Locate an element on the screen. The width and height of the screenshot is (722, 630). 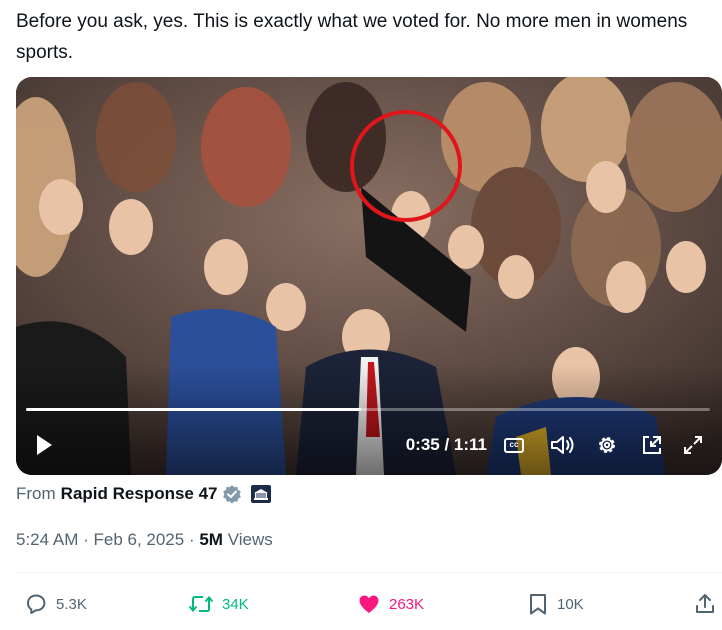
like-button: 263K is located at coordinates (390, 604).